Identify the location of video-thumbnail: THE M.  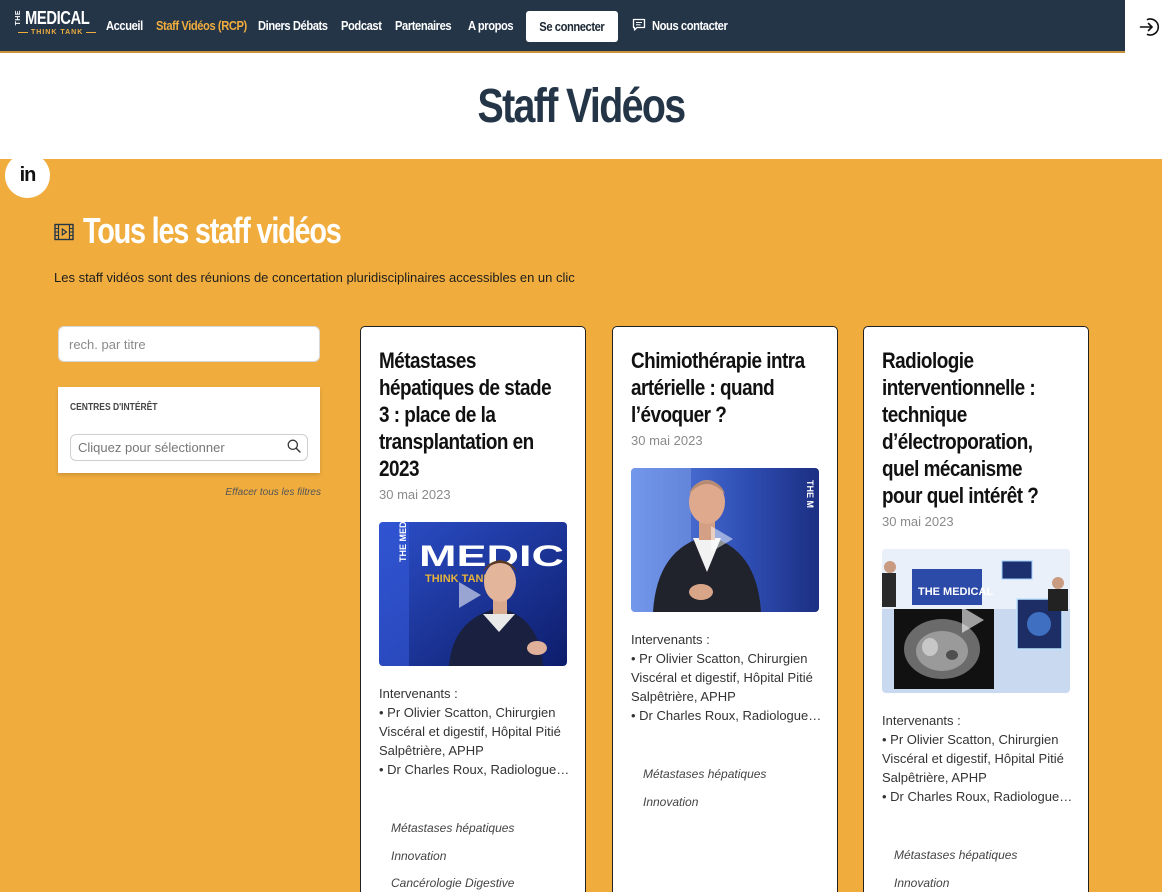
(725, 540).